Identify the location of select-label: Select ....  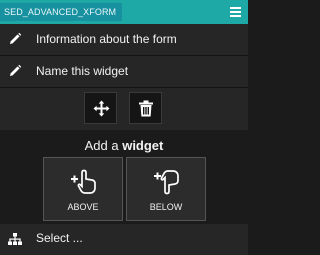
(59, 238).